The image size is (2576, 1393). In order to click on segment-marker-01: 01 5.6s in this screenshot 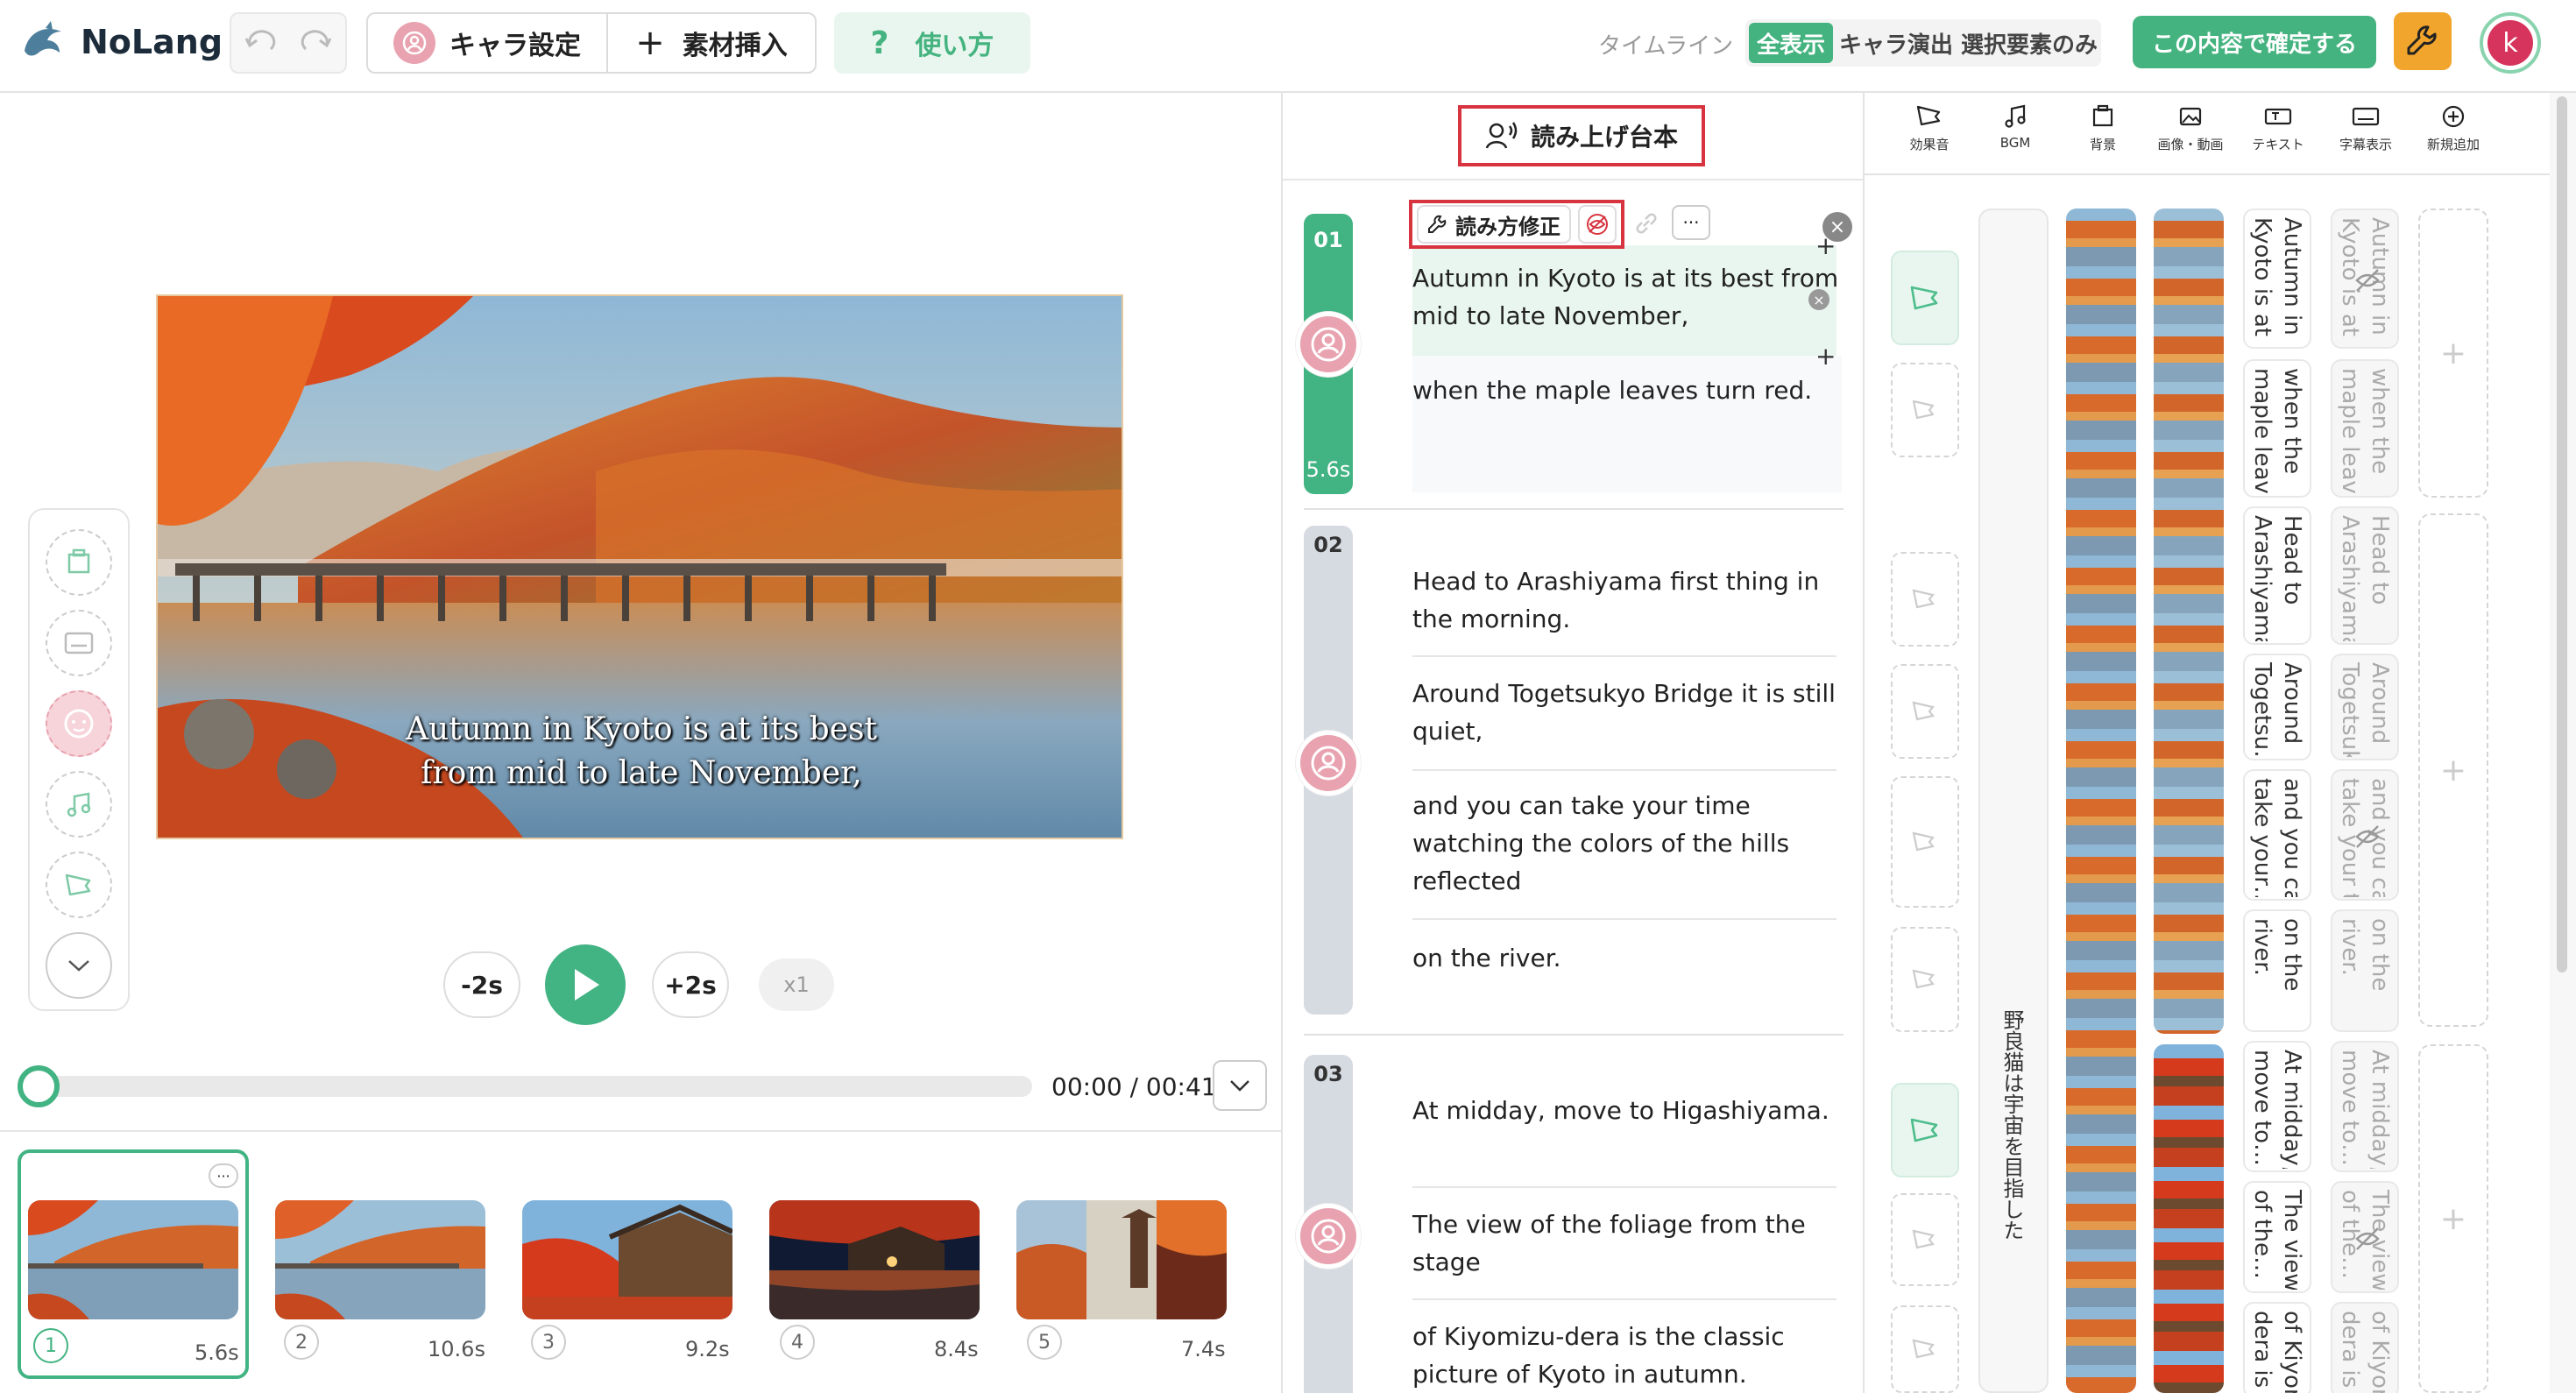, I will do `click(1328, 354)`.